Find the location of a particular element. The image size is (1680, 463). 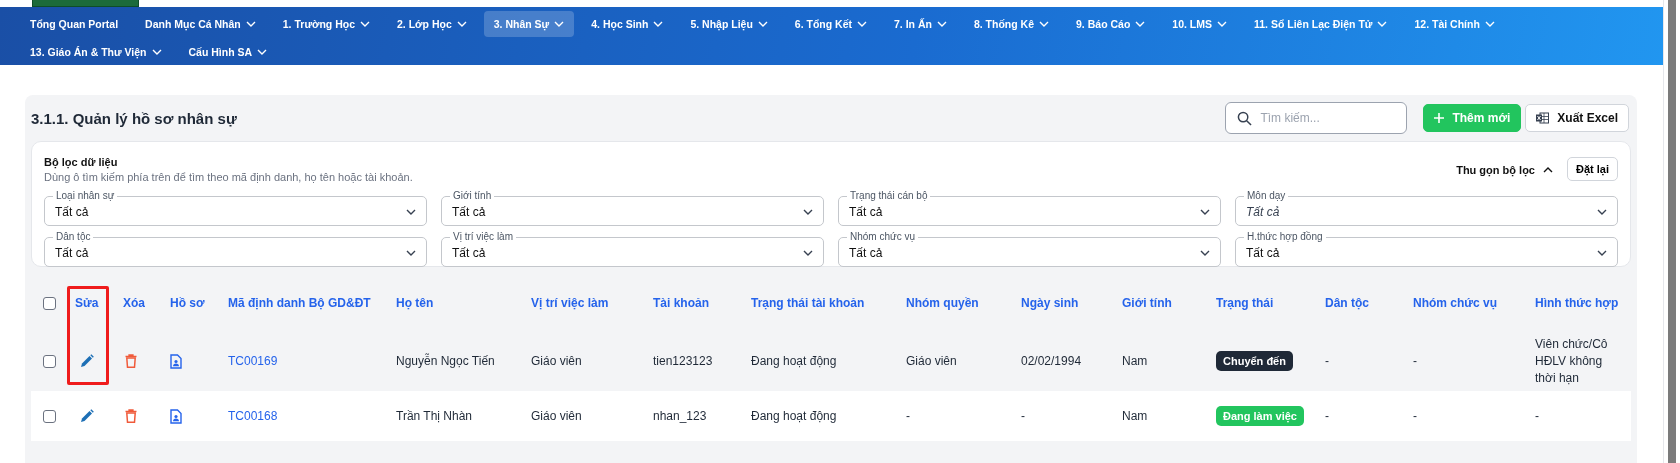

column-header: Xóa is located at coordinates (134, 303).